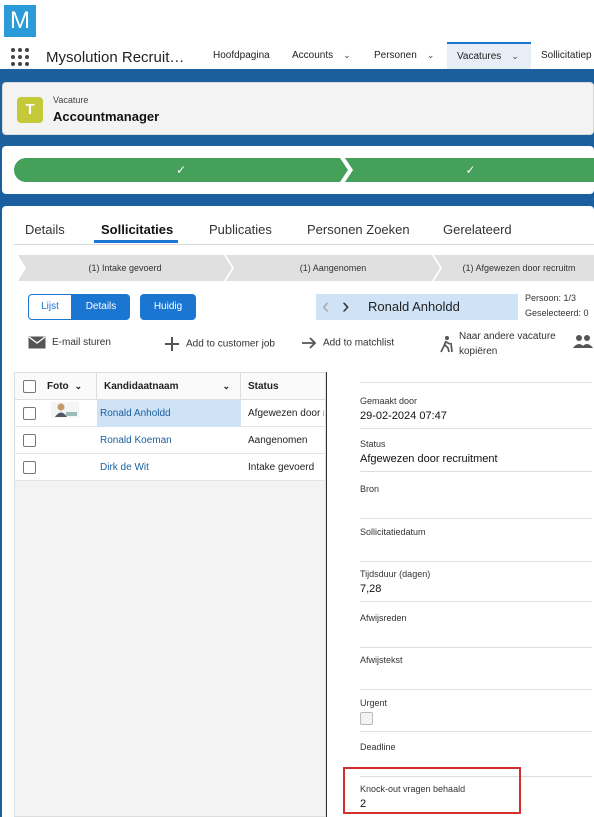 This screenshot has width=594, height=817. I want to click on tab-personen-zoeken: Personen Zoeken, so click(358, 229).